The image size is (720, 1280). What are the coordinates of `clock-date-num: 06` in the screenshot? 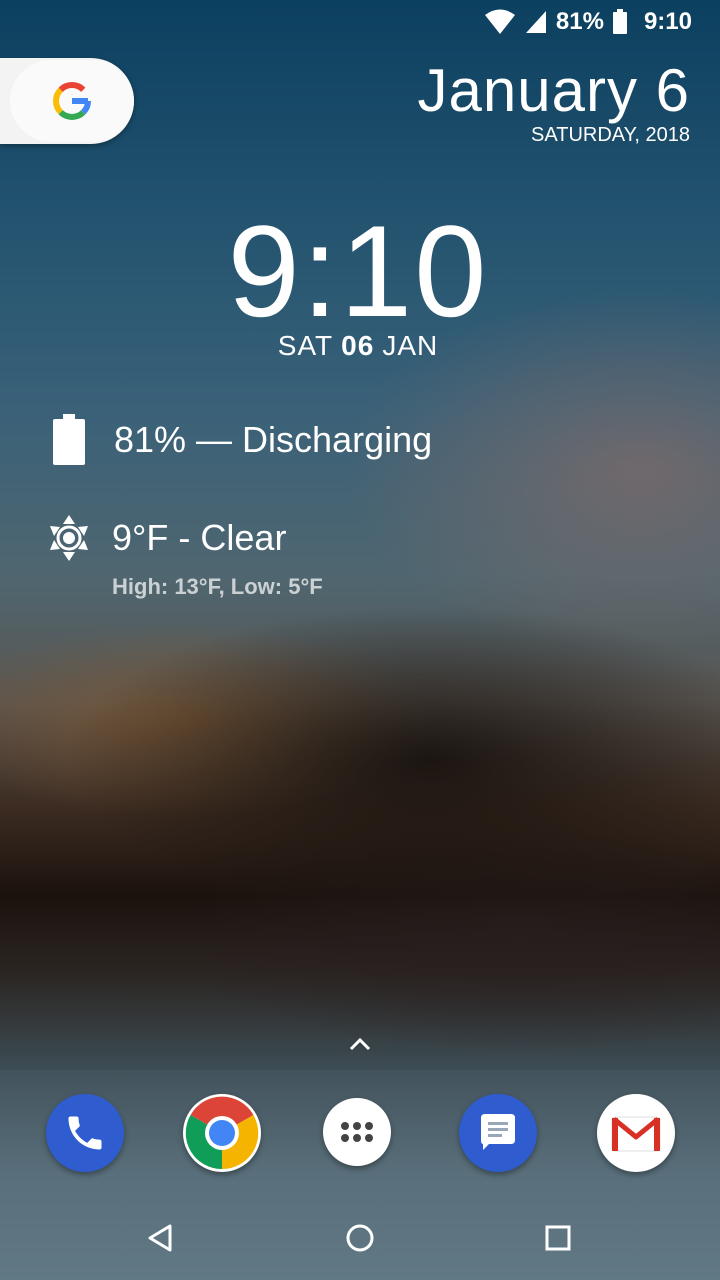 It's located at (358, 345).